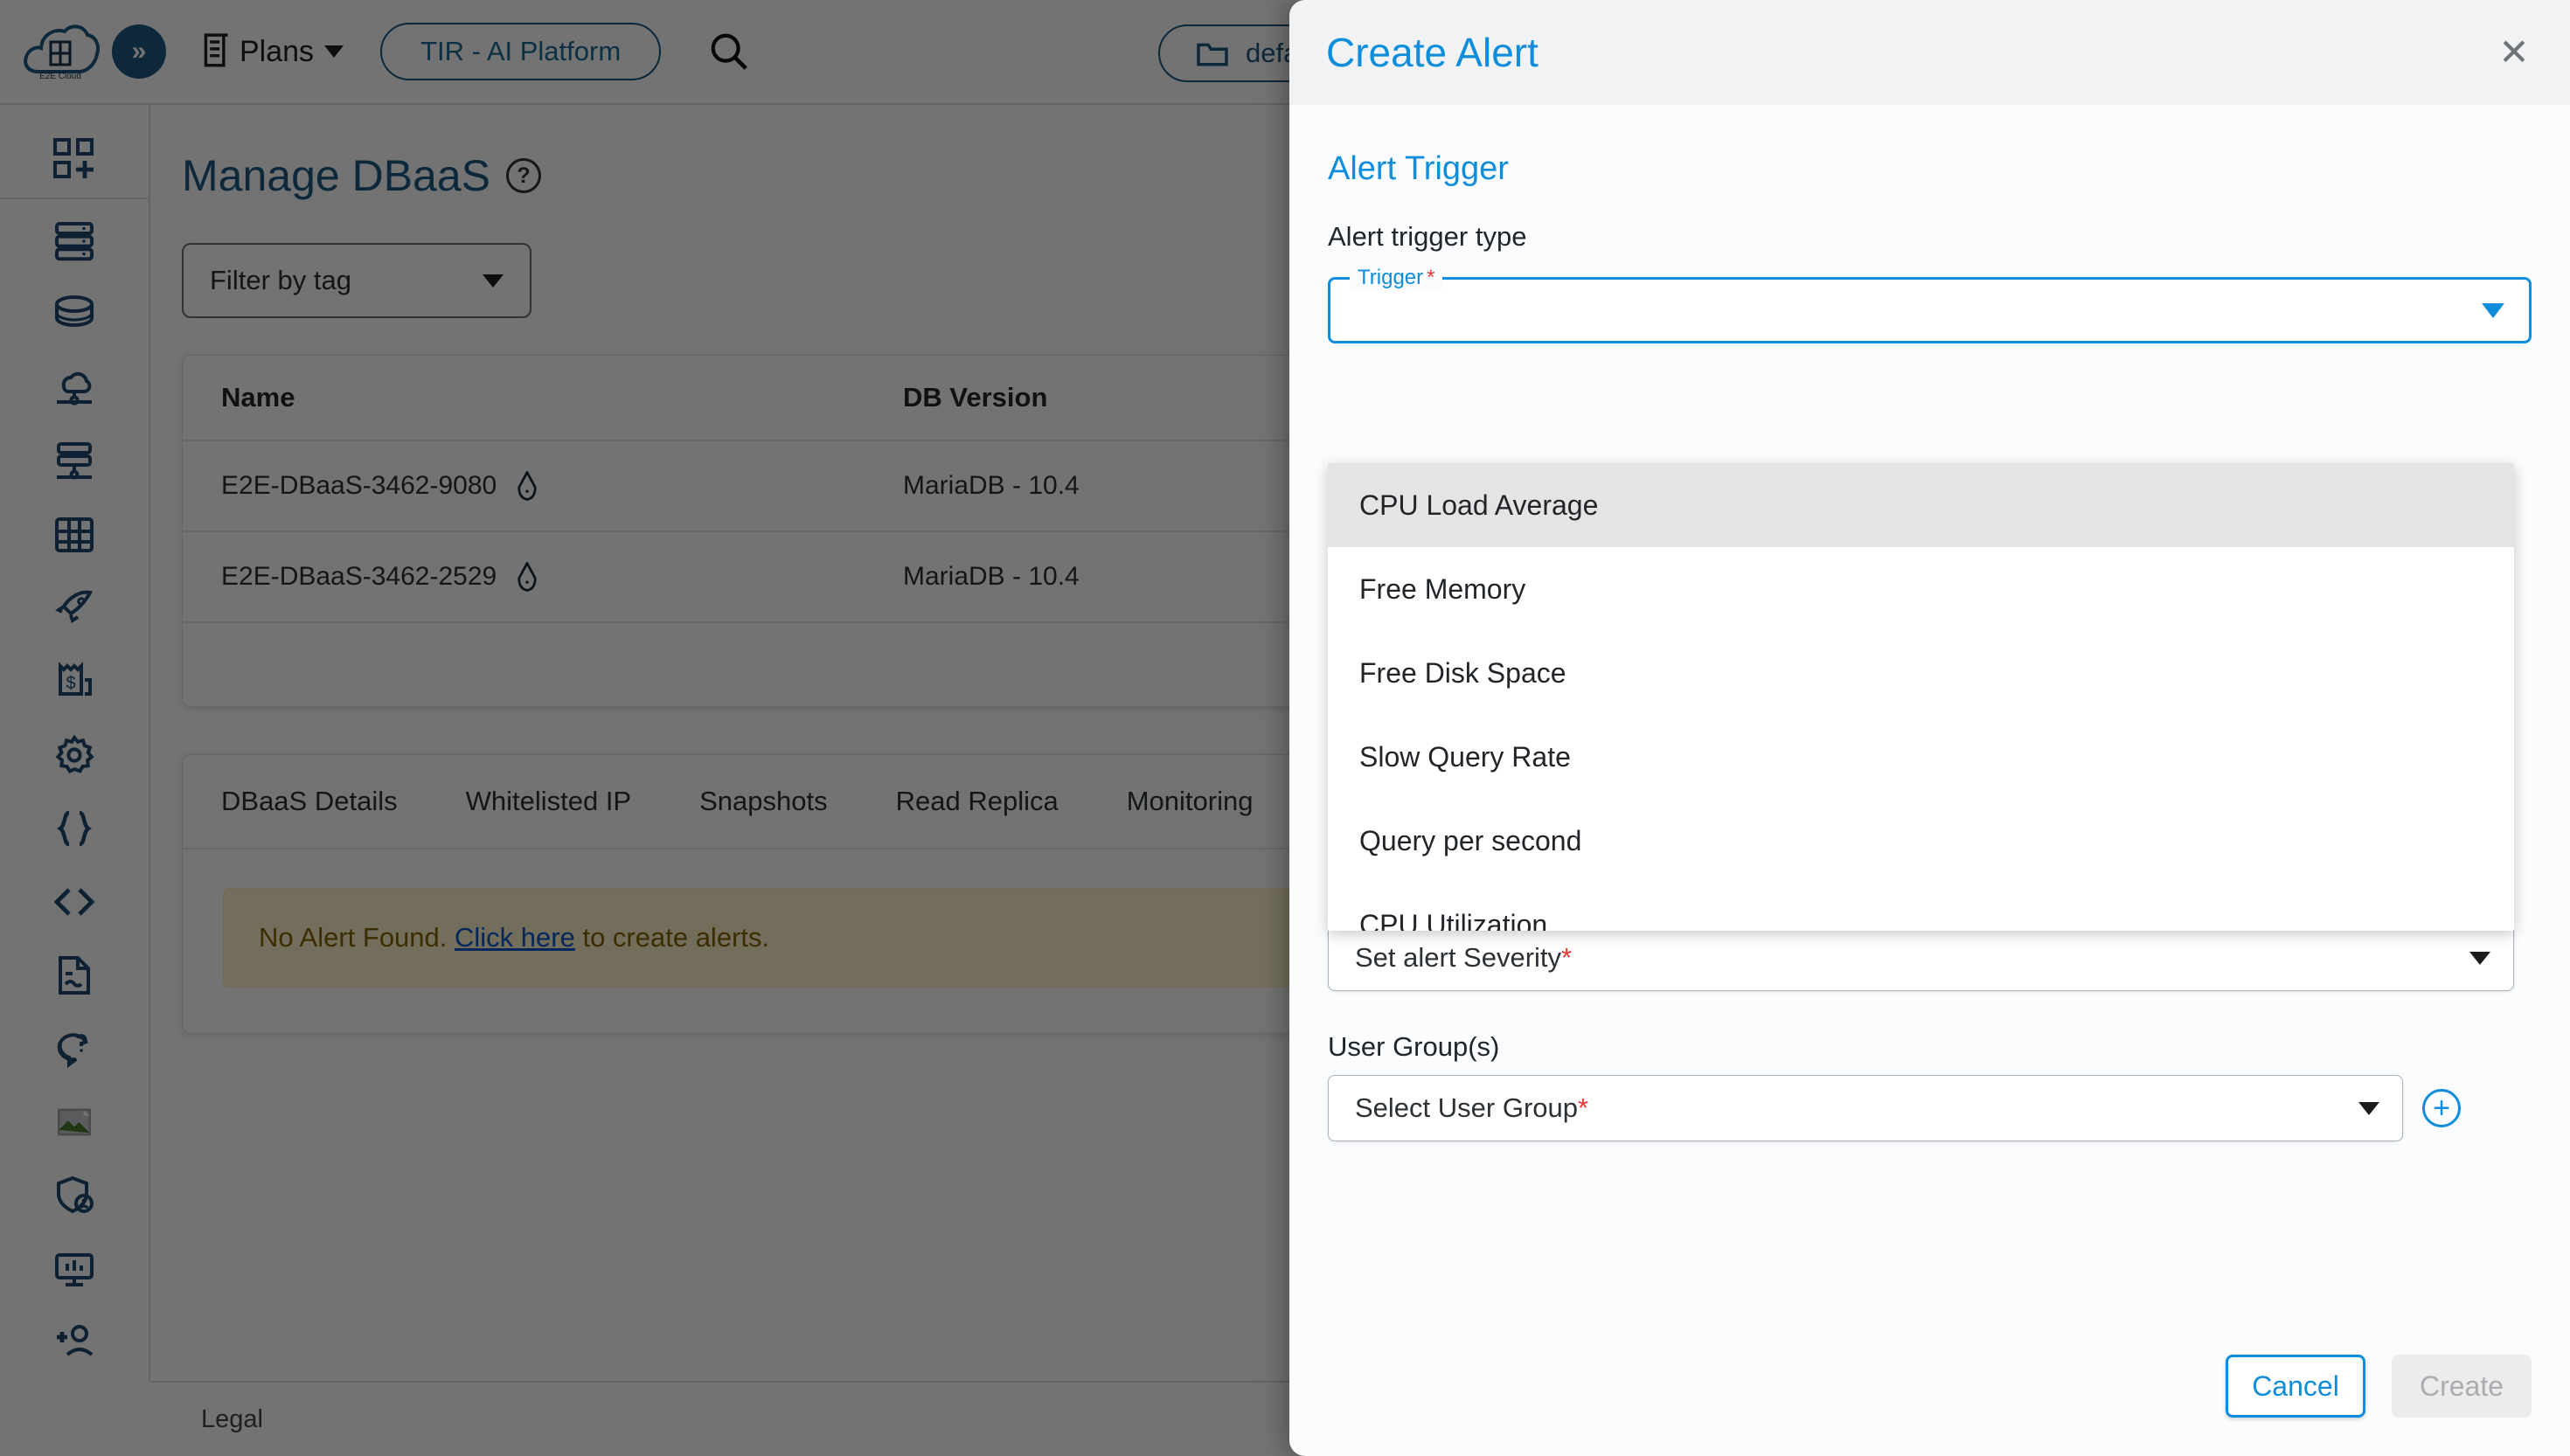 This screenshot has width=2570, height=1456. I want to click on tab-whitelisted-ip: Whitelisted IP, so click(549, 801).